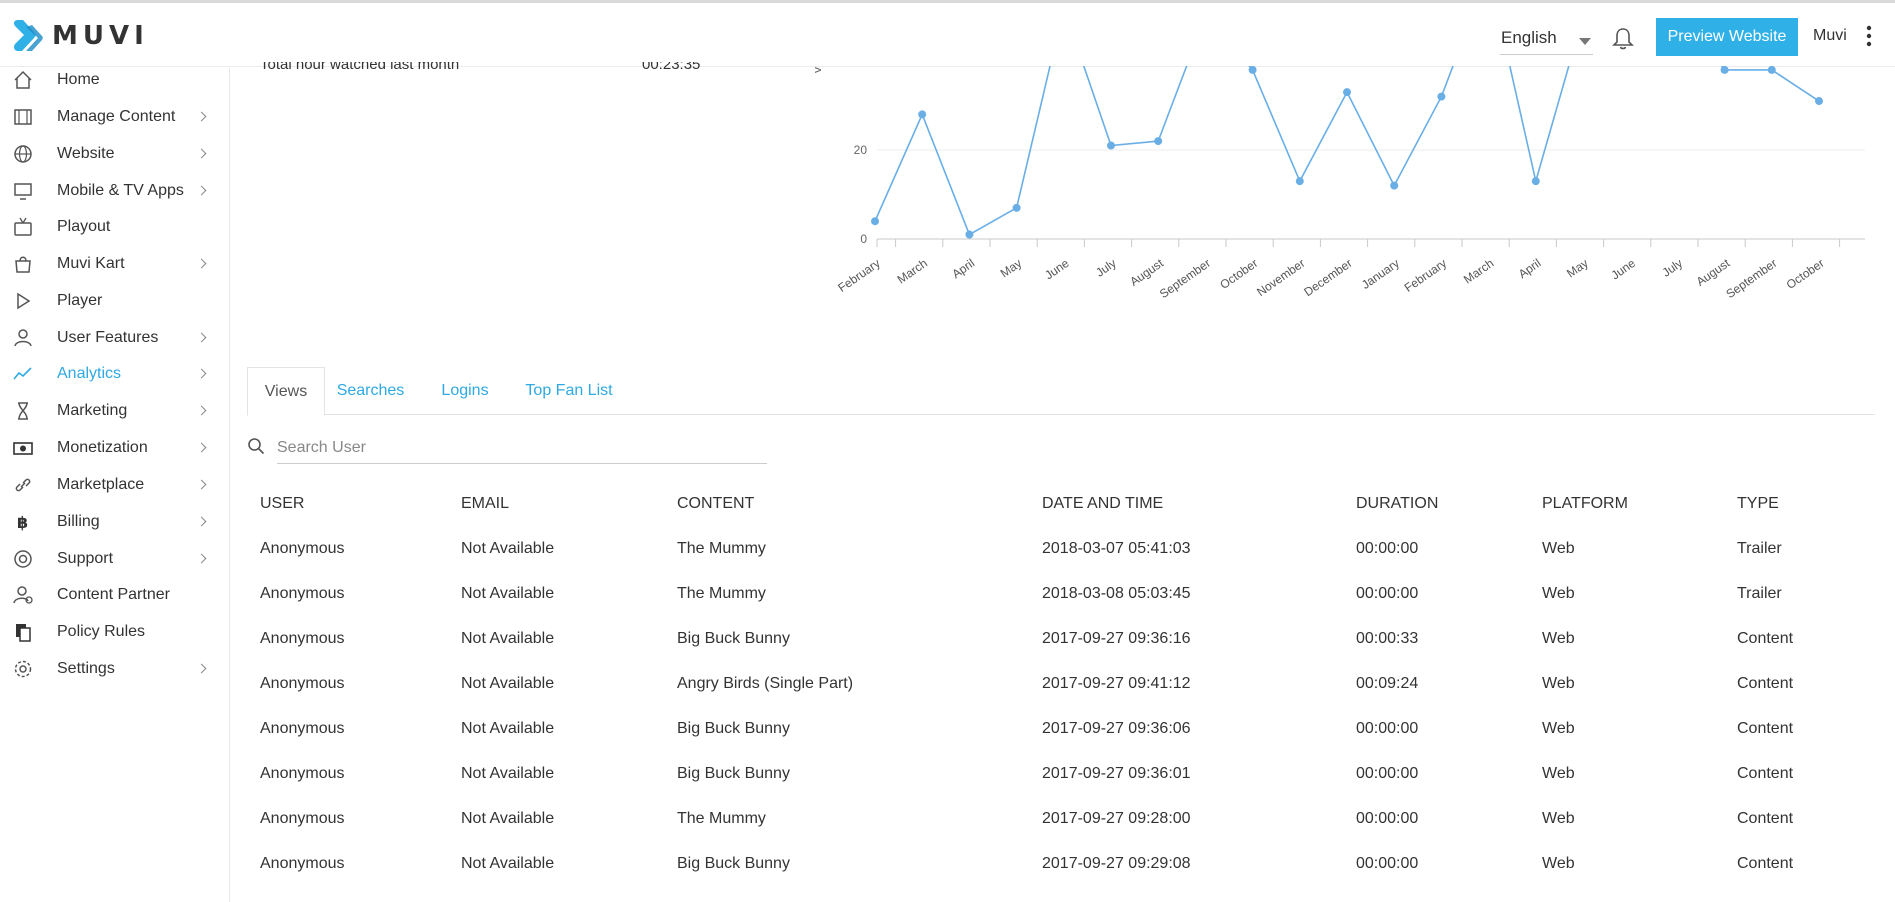 The width and height of the screenshot is (1895, 902). I want to click on partner-icon, so click(23, 595).